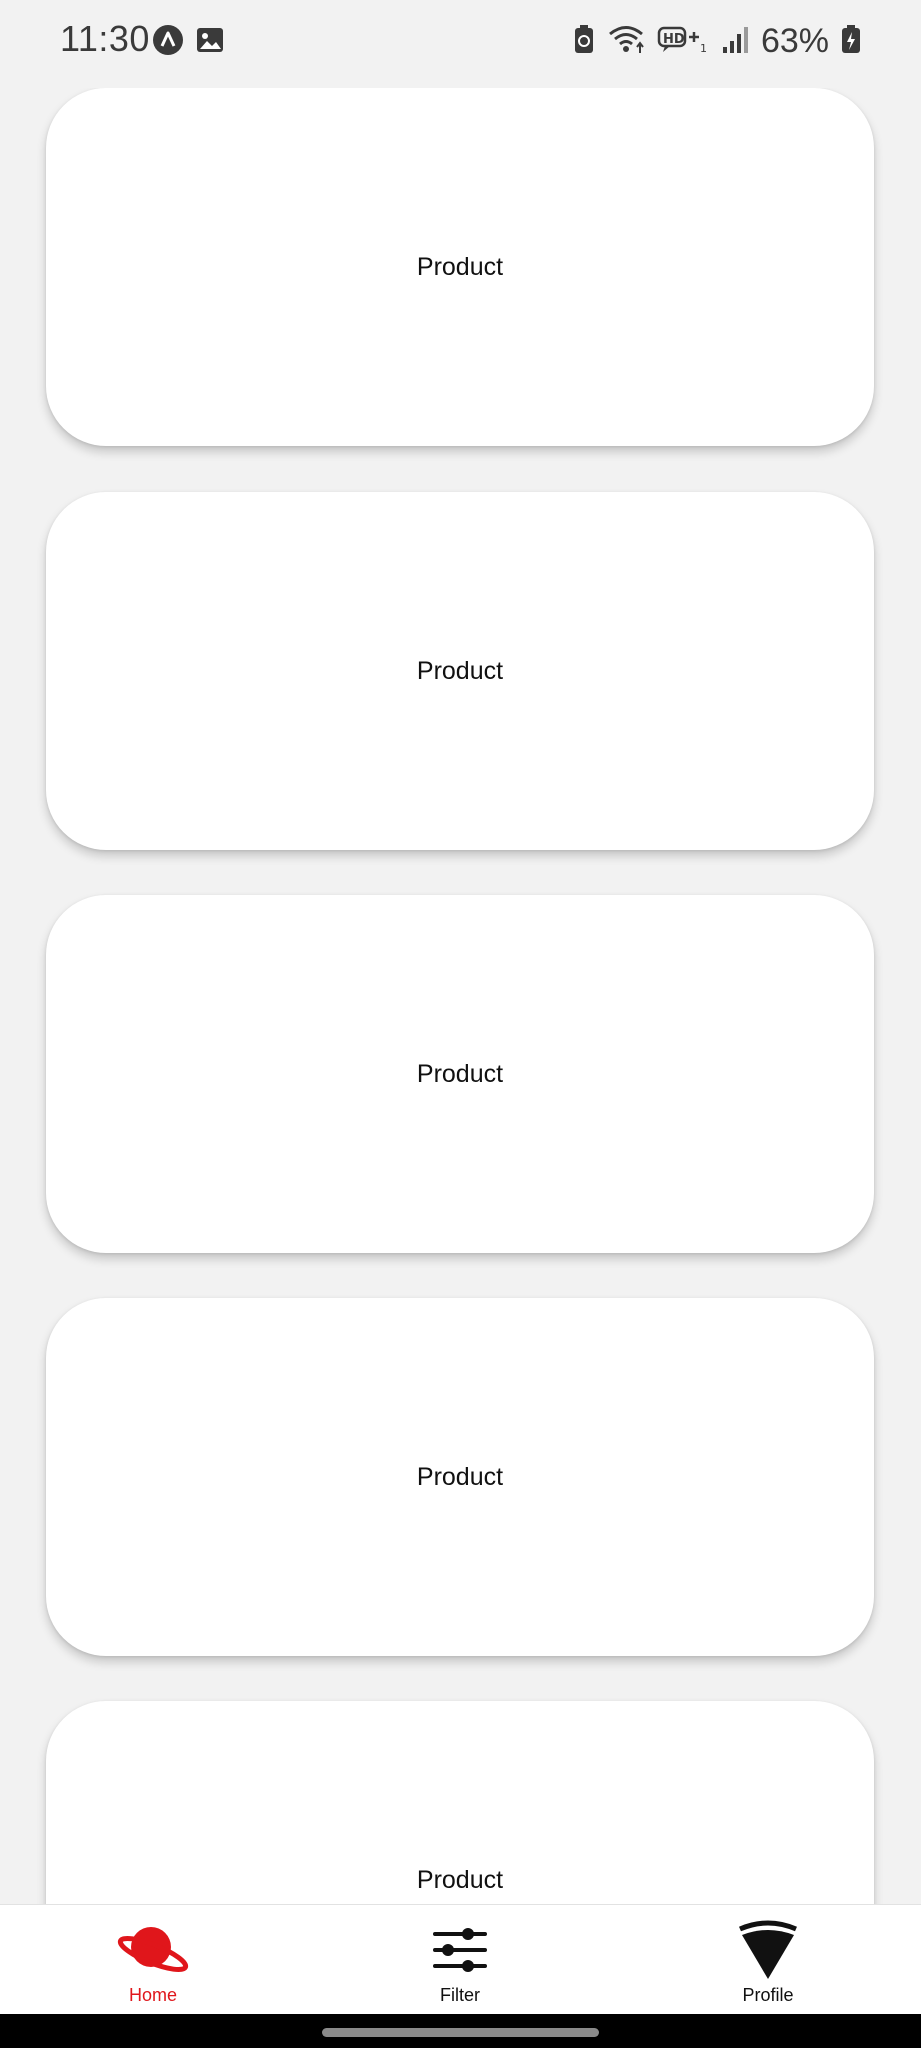 The width and height of the screenshot is (921, 2048). Describe the element at coordinates (703, 48) in the screenshot. I see `svg-text: 1` at that location.